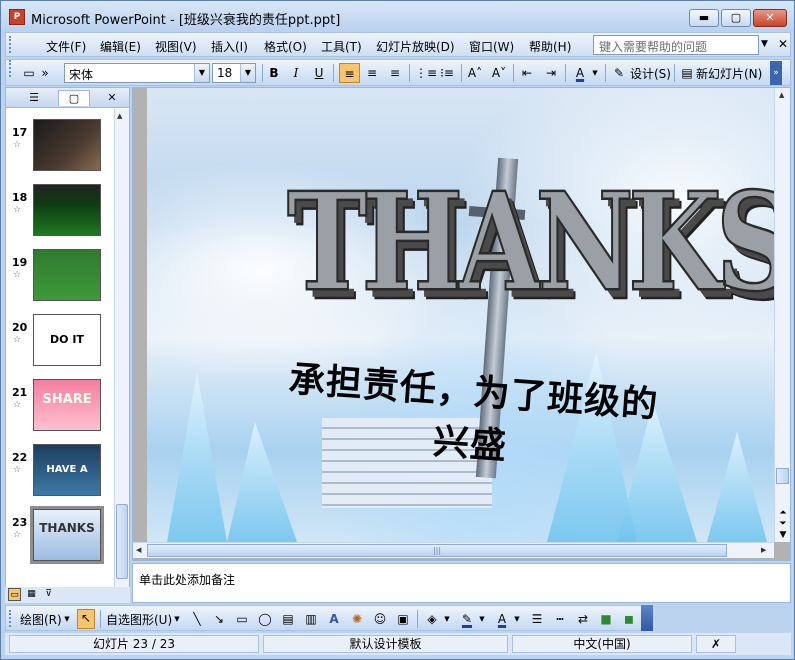 This screenshot has width=795, height=660. What do you see at coordinates (349, 73) in the screenshot?
I see `align-left-icon: ≡` at bounding box center [349, 73].